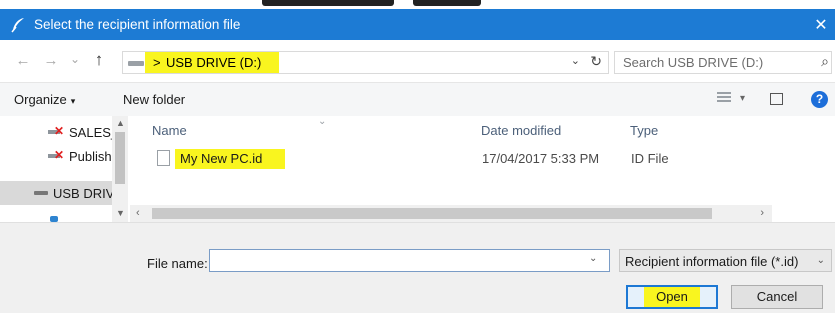  I want to click on search-input: Search USB DRIVE (D:) ⌕, so click(723, 62).